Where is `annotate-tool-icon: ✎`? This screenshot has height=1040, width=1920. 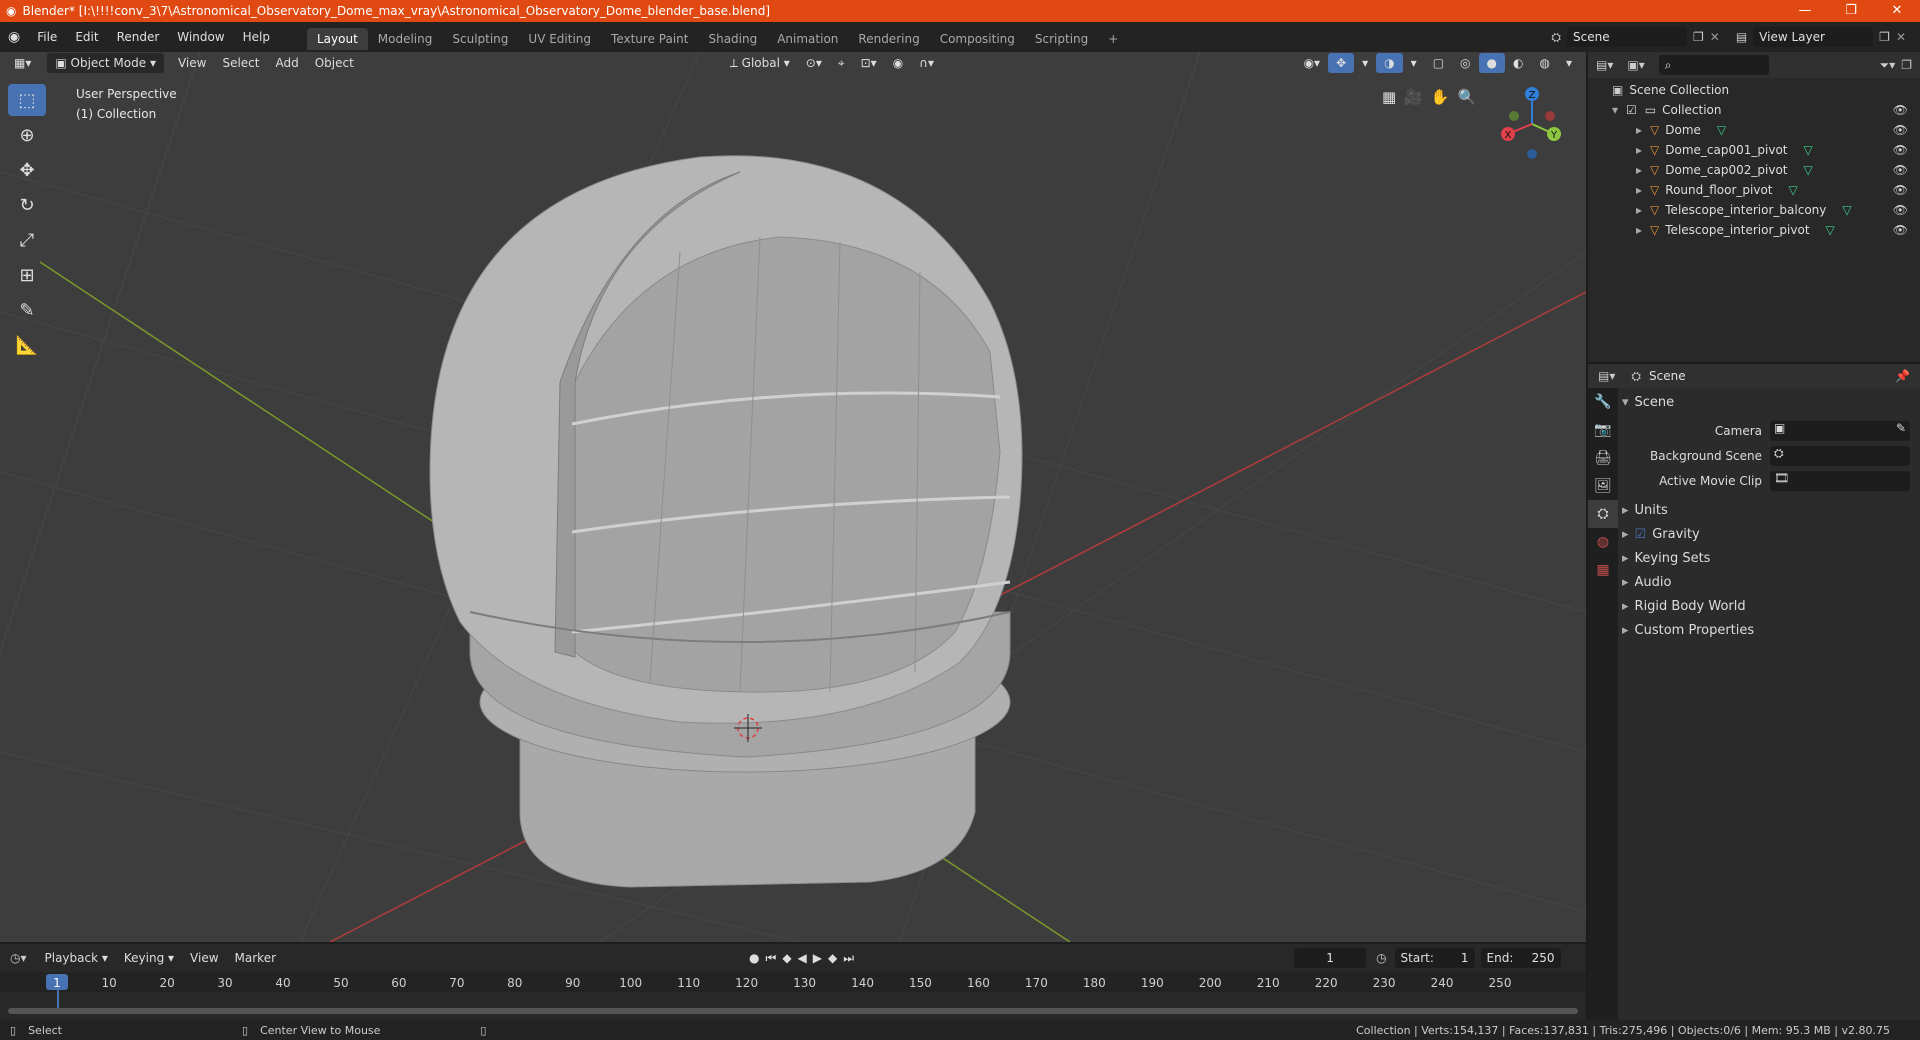
annotate-tool-icon: ✎ is located at coordinates (27, 310).